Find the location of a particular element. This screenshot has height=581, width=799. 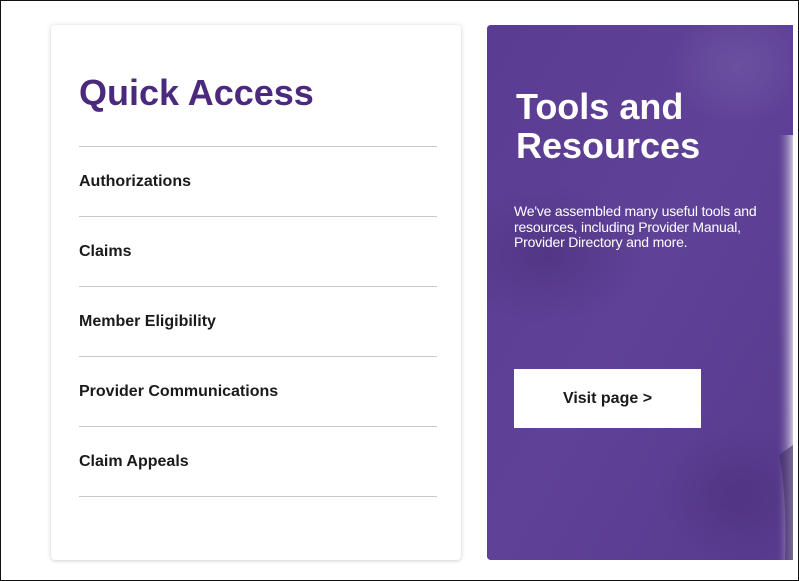

list-item: Authorizations is located at coordinates (258, 182).